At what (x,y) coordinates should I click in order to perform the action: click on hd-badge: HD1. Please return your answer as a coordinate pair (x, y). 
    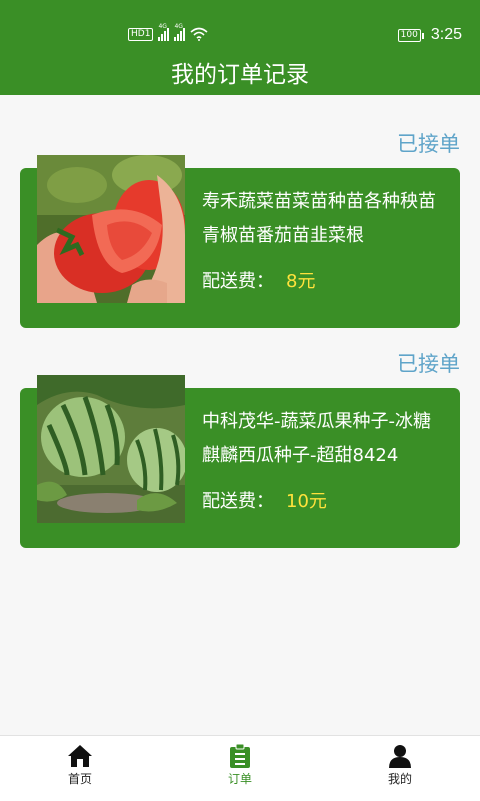
    Looking at the image, I should click on (141, 34).